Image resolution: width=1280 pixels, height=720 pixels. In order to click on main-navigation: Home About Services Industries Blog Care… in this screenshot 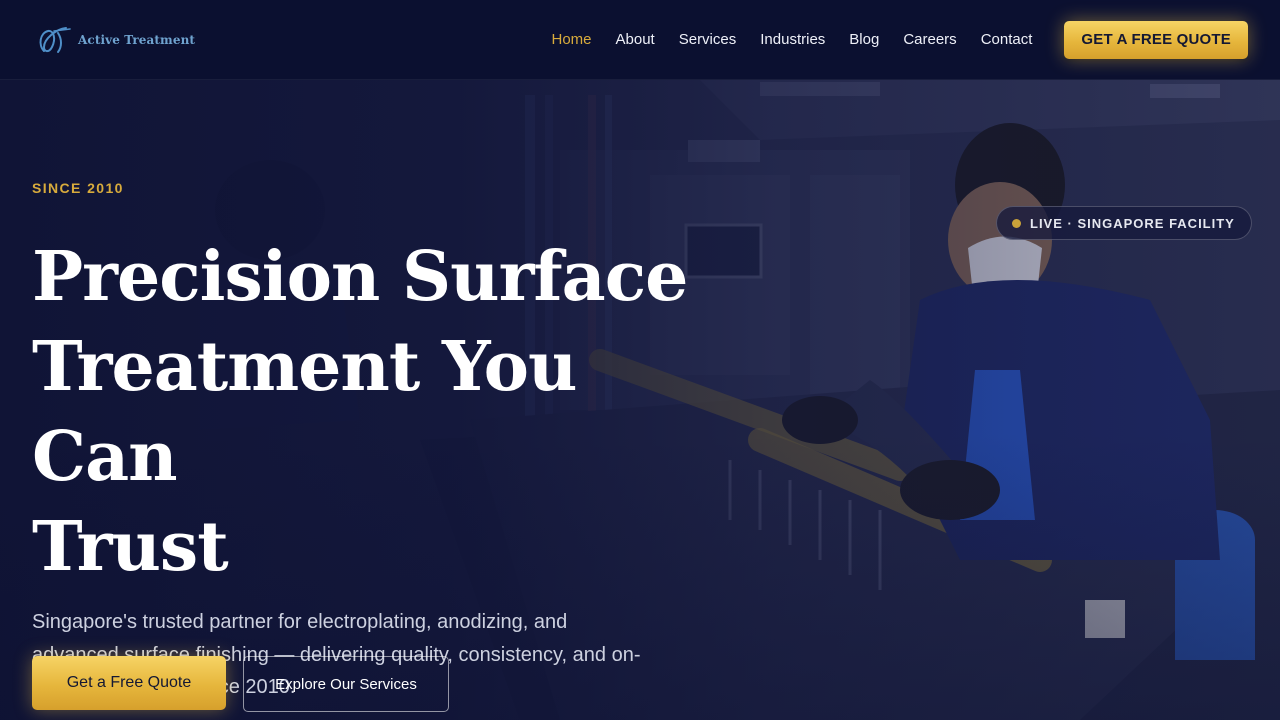, I will do `click(792, 39)`.